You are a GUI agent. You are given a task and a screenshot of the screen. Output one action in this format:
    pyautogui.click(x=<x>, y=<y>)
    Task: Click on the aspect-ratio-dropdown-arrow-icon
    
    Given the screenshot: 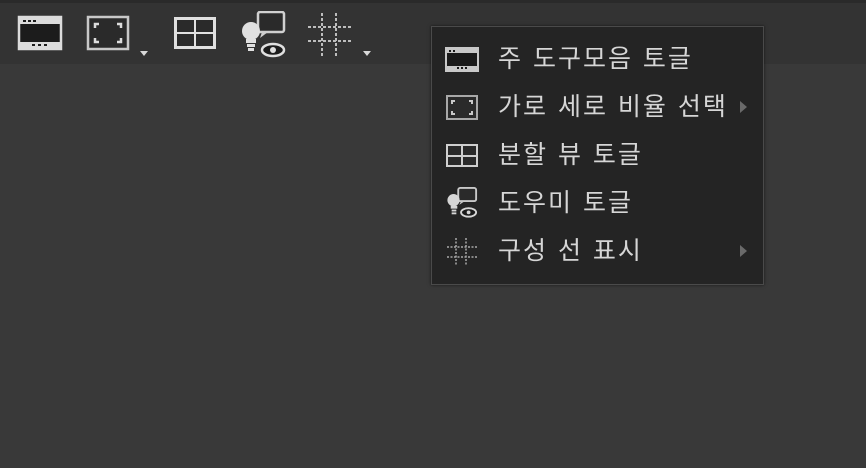 What is the action you would take?
    pyautogui.click(x=144, y=53)
    